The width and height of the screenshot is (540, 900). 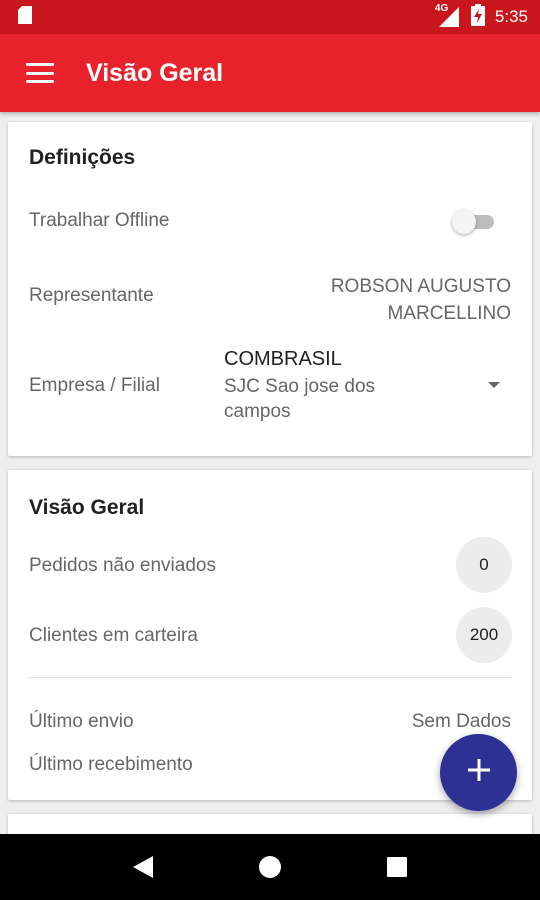 I want to click on empresa-value: COMBRASIL, so click(x=283, y=359).